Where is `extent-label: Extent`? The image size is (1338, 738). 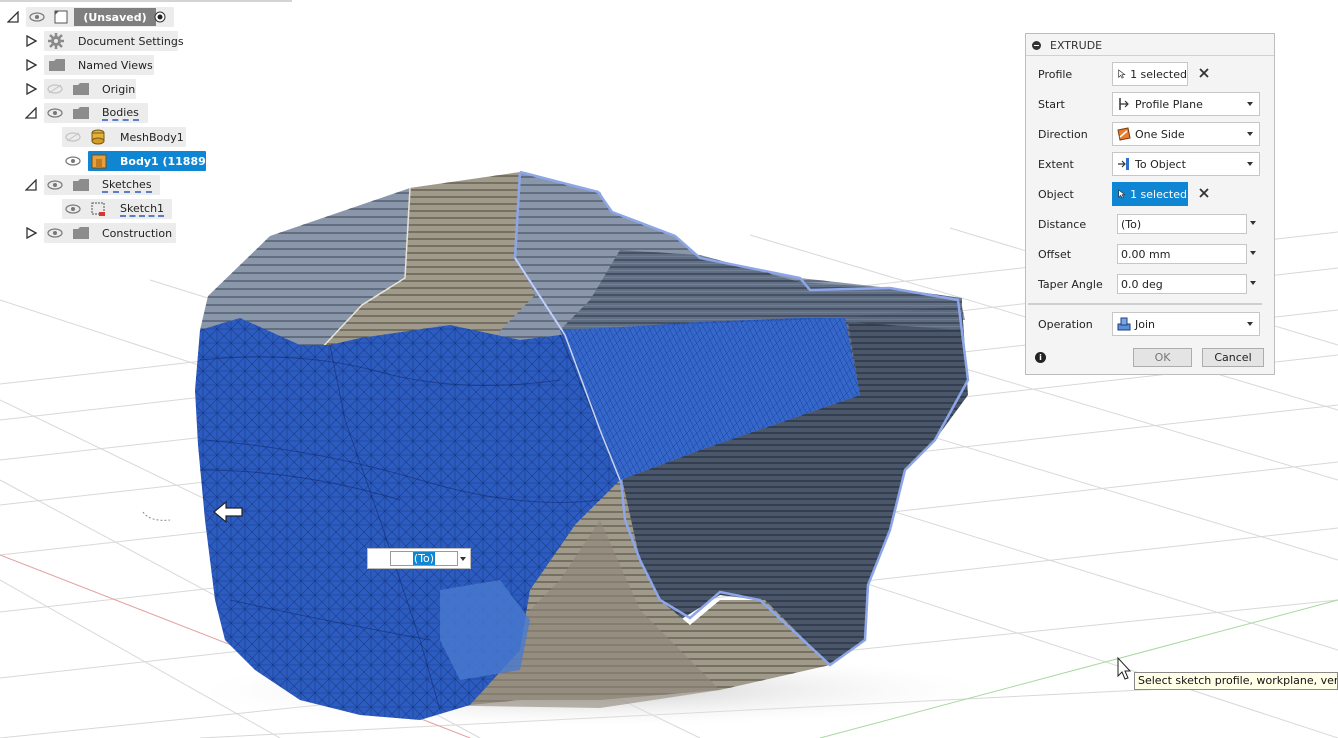
extent-label: Extent is located at coordinates (1056, 164).